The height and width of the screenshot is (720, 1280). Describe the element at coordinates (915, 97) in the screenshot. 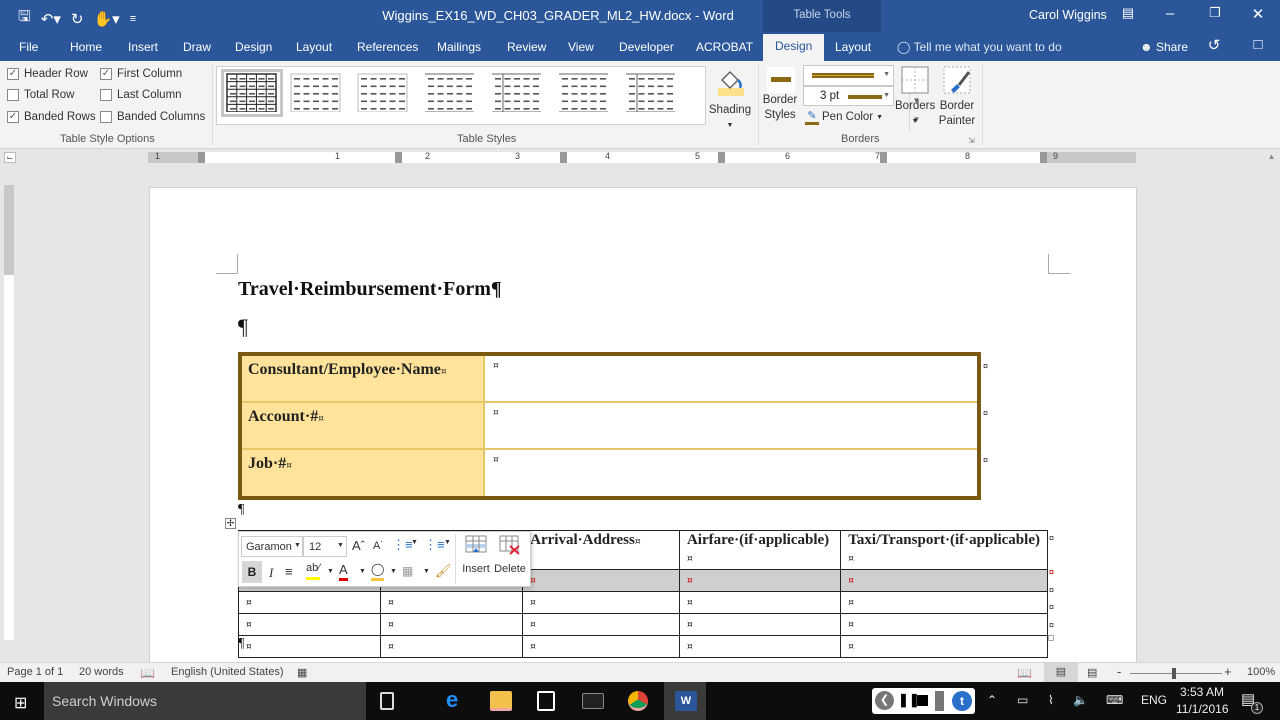

I see `borders-button: Borders ▼` at that location.